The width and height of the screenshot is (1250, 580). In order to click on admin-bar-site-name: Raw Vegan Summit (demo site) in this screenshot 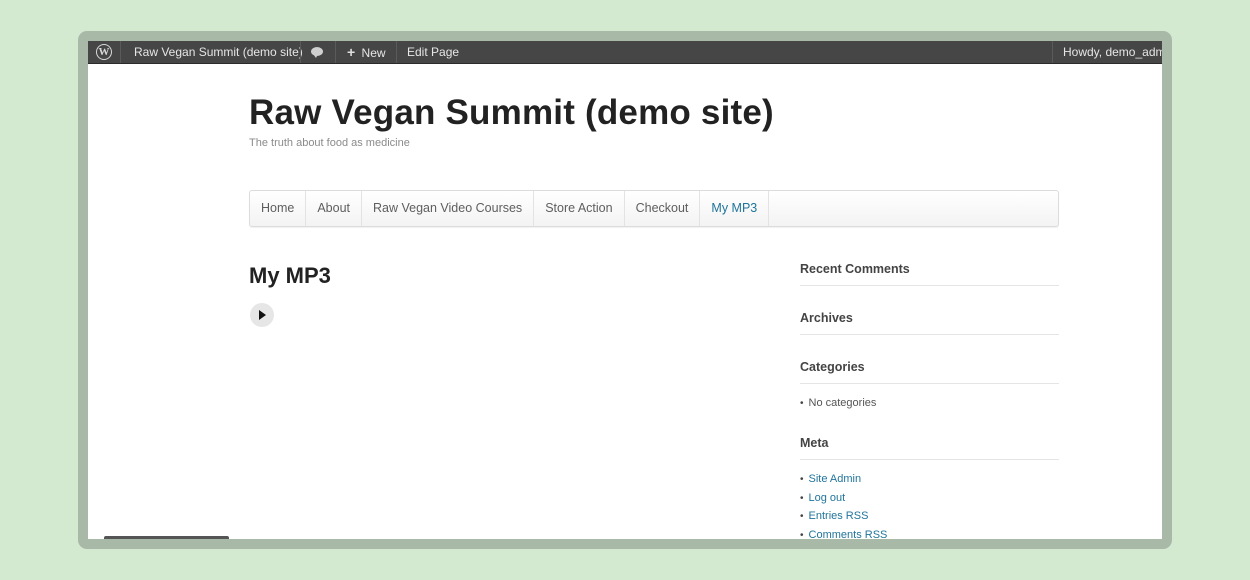, I will do `click(218, 52)`.